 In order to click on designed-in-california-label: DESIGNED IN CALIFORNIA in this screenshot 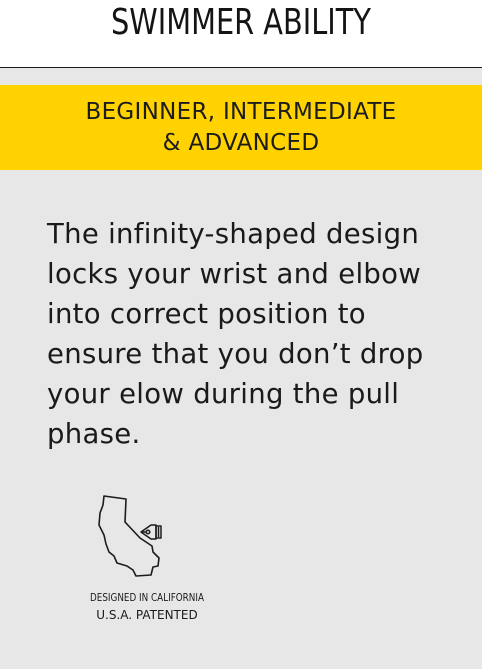, I will do `click(147, 597)`.